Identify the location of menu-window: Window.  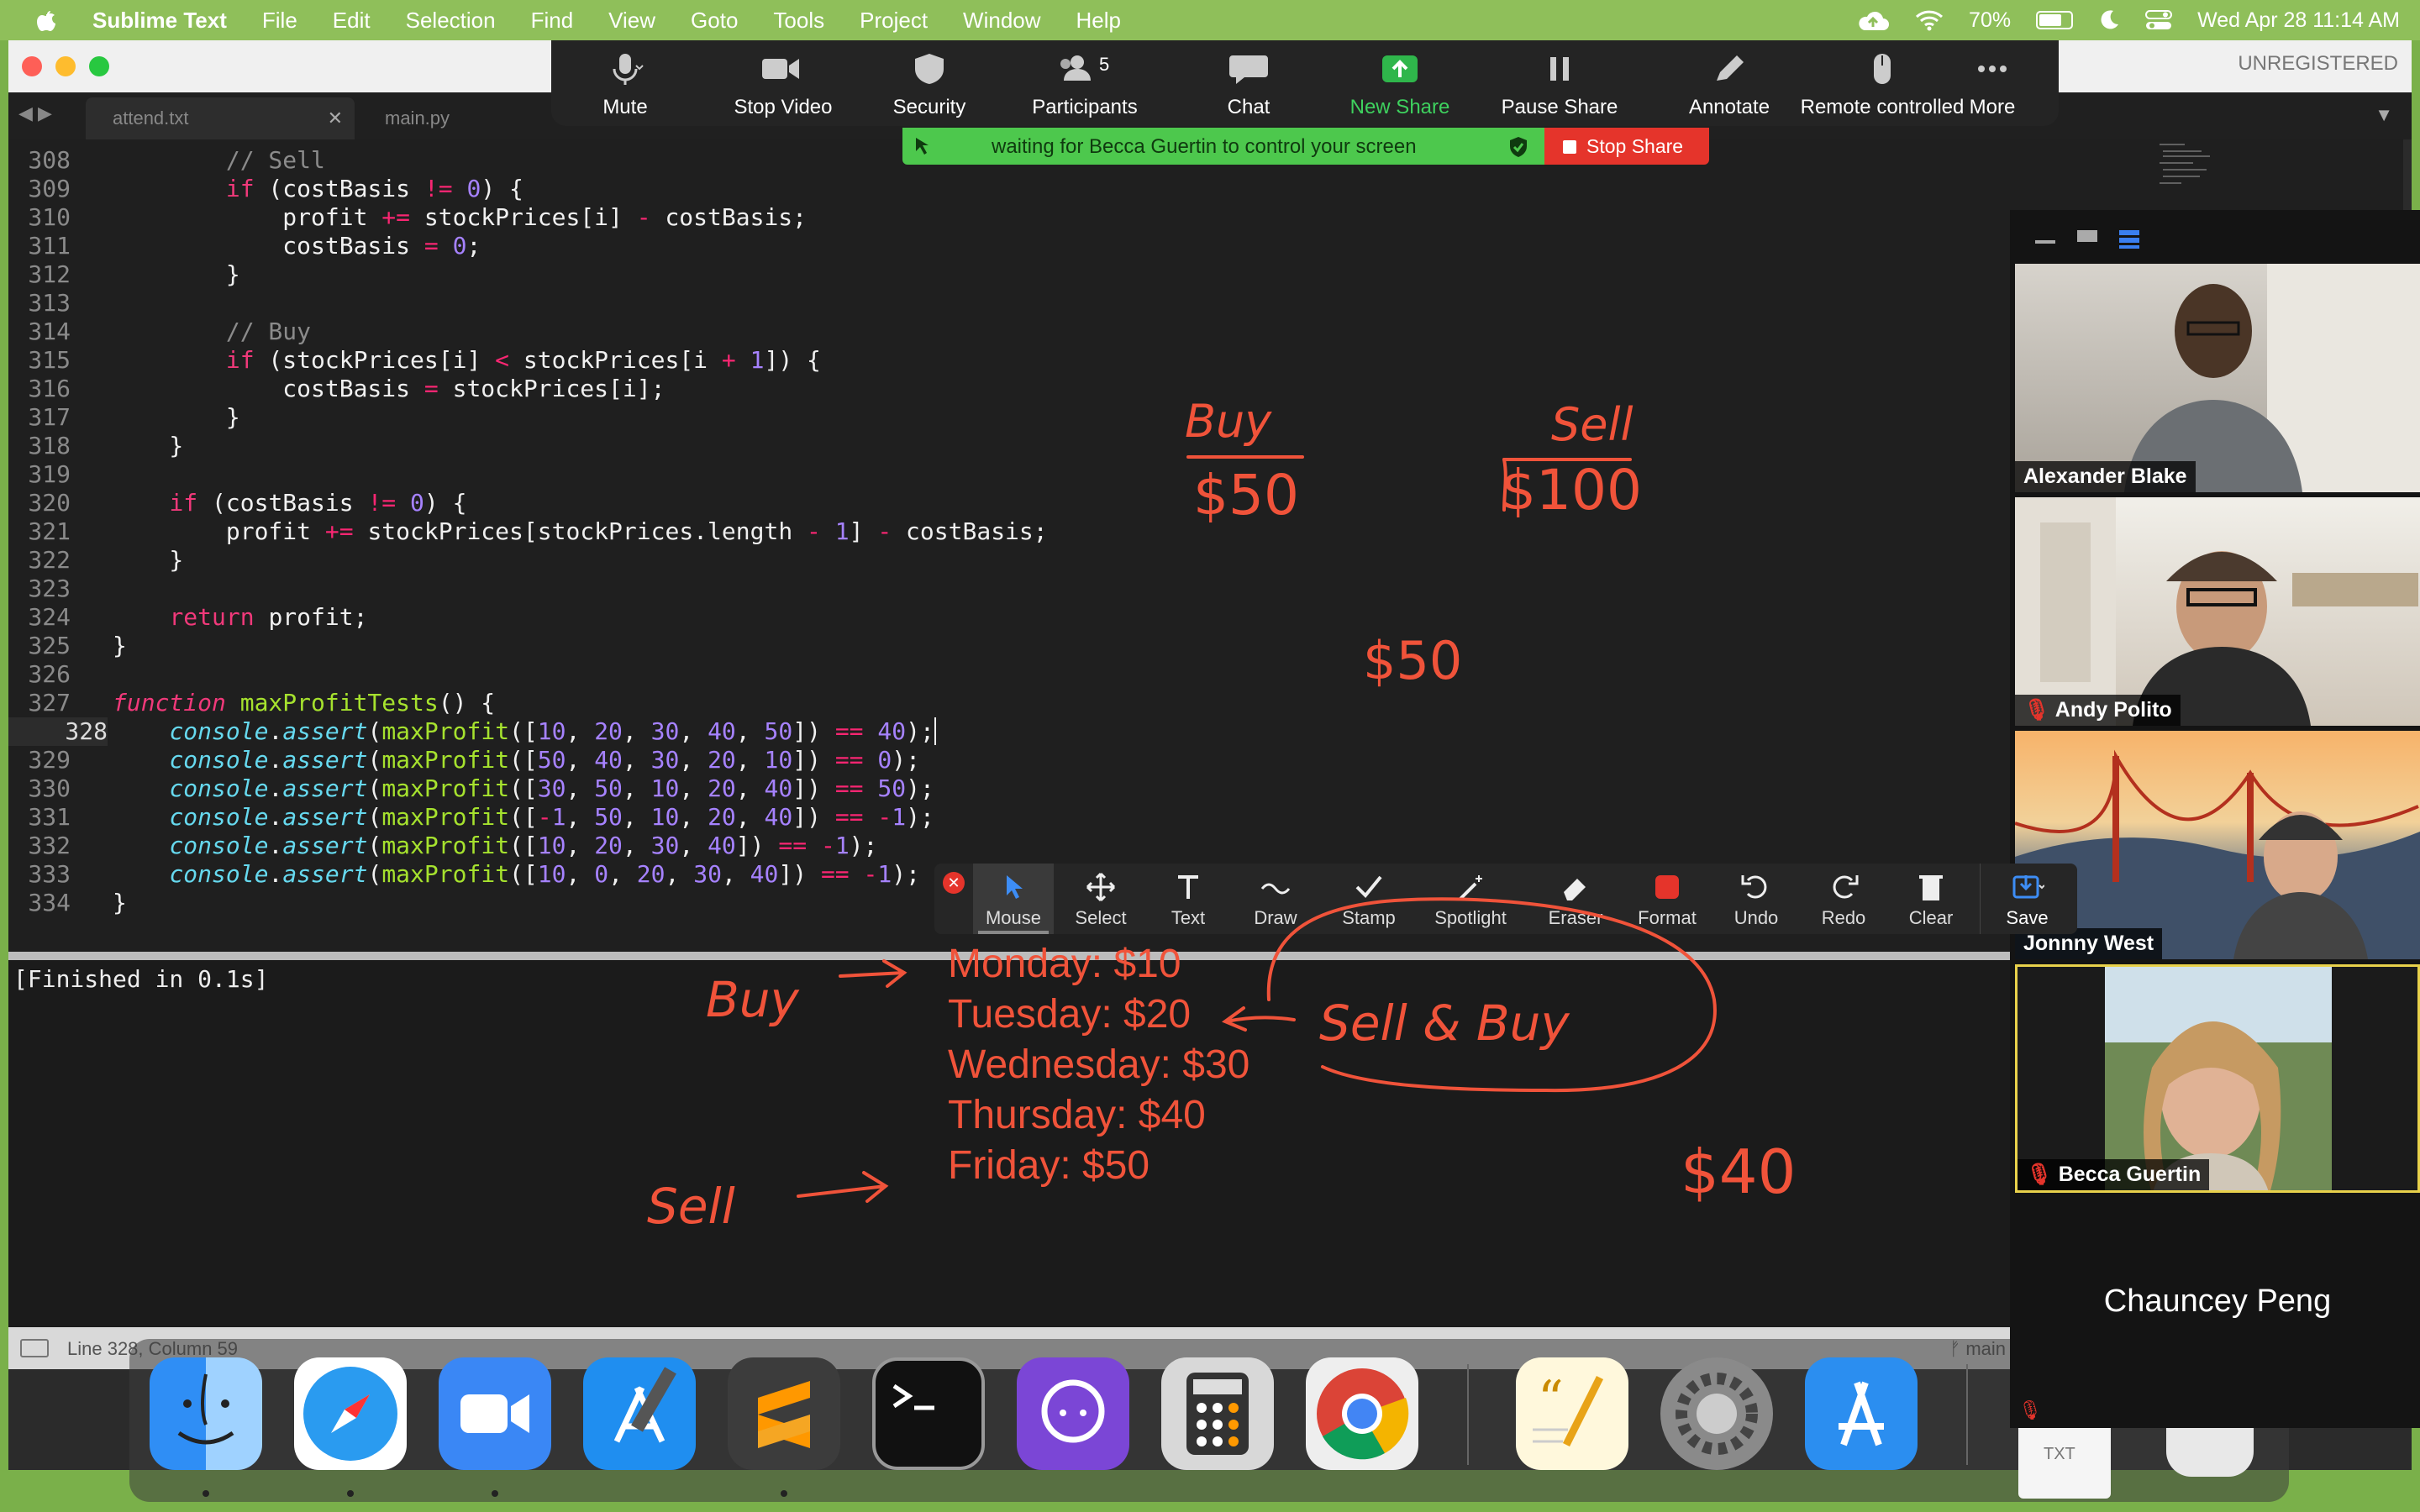
(1001, 21).